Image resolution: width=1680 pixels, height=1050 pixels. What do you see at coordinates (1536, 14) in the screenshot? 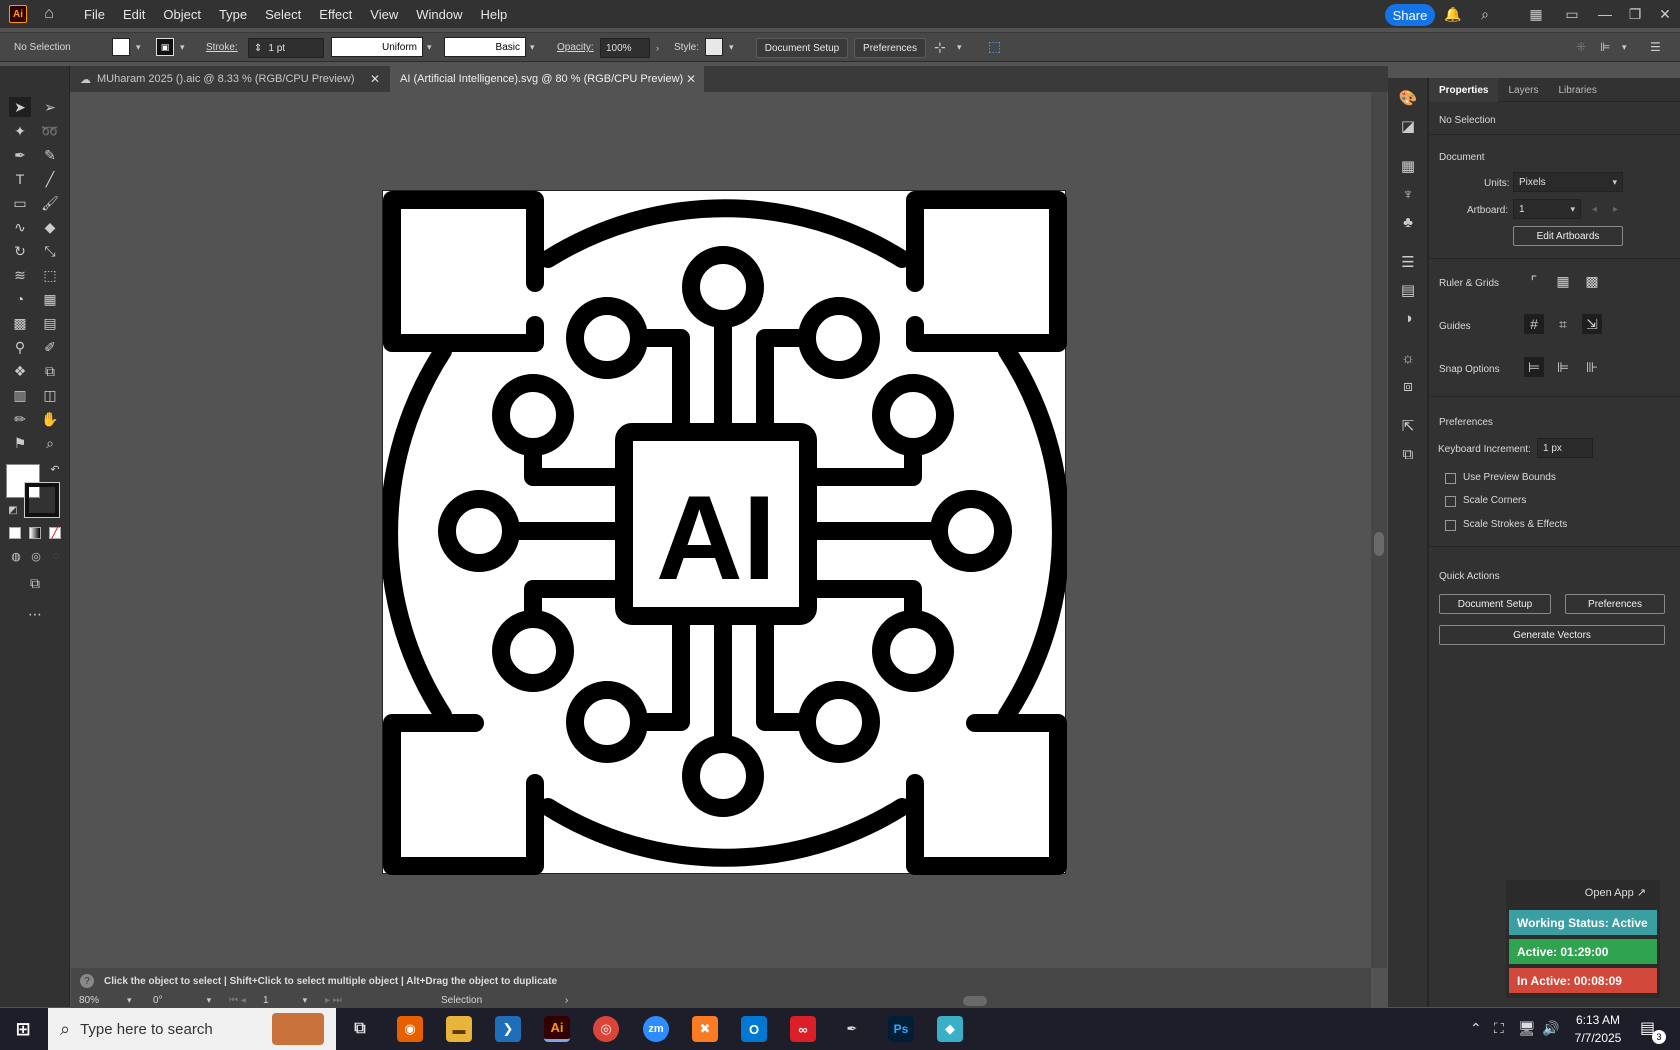
I see `workspace-icon: ▦` at bounding box center [1536, 14].